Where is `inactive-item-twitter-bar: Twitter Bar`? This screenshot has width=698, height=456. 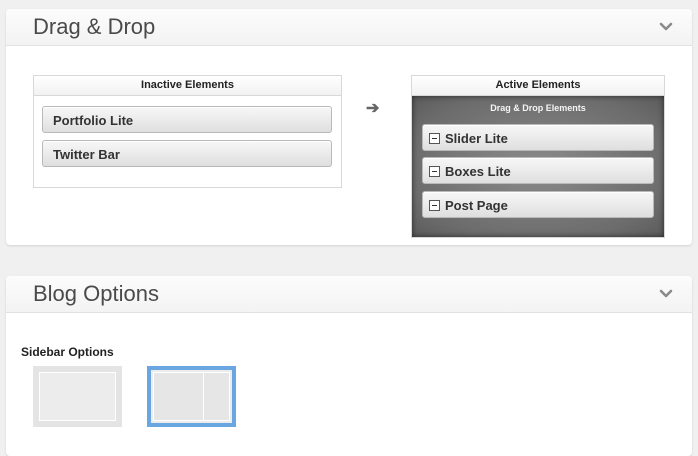
inactive-item-twitter-bar: Twitter Bar is located at coordinates (187, 153).